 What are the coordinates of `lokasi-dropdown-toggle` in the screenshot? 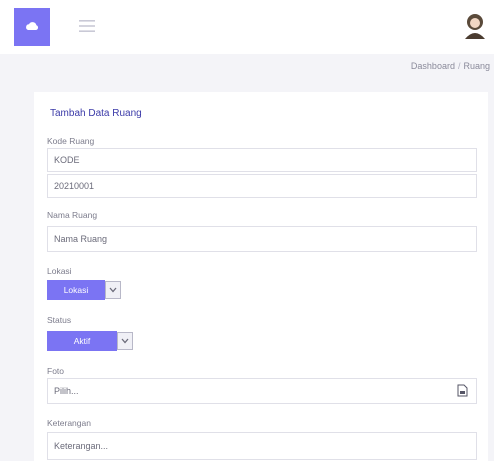 It's located at (113, 290).